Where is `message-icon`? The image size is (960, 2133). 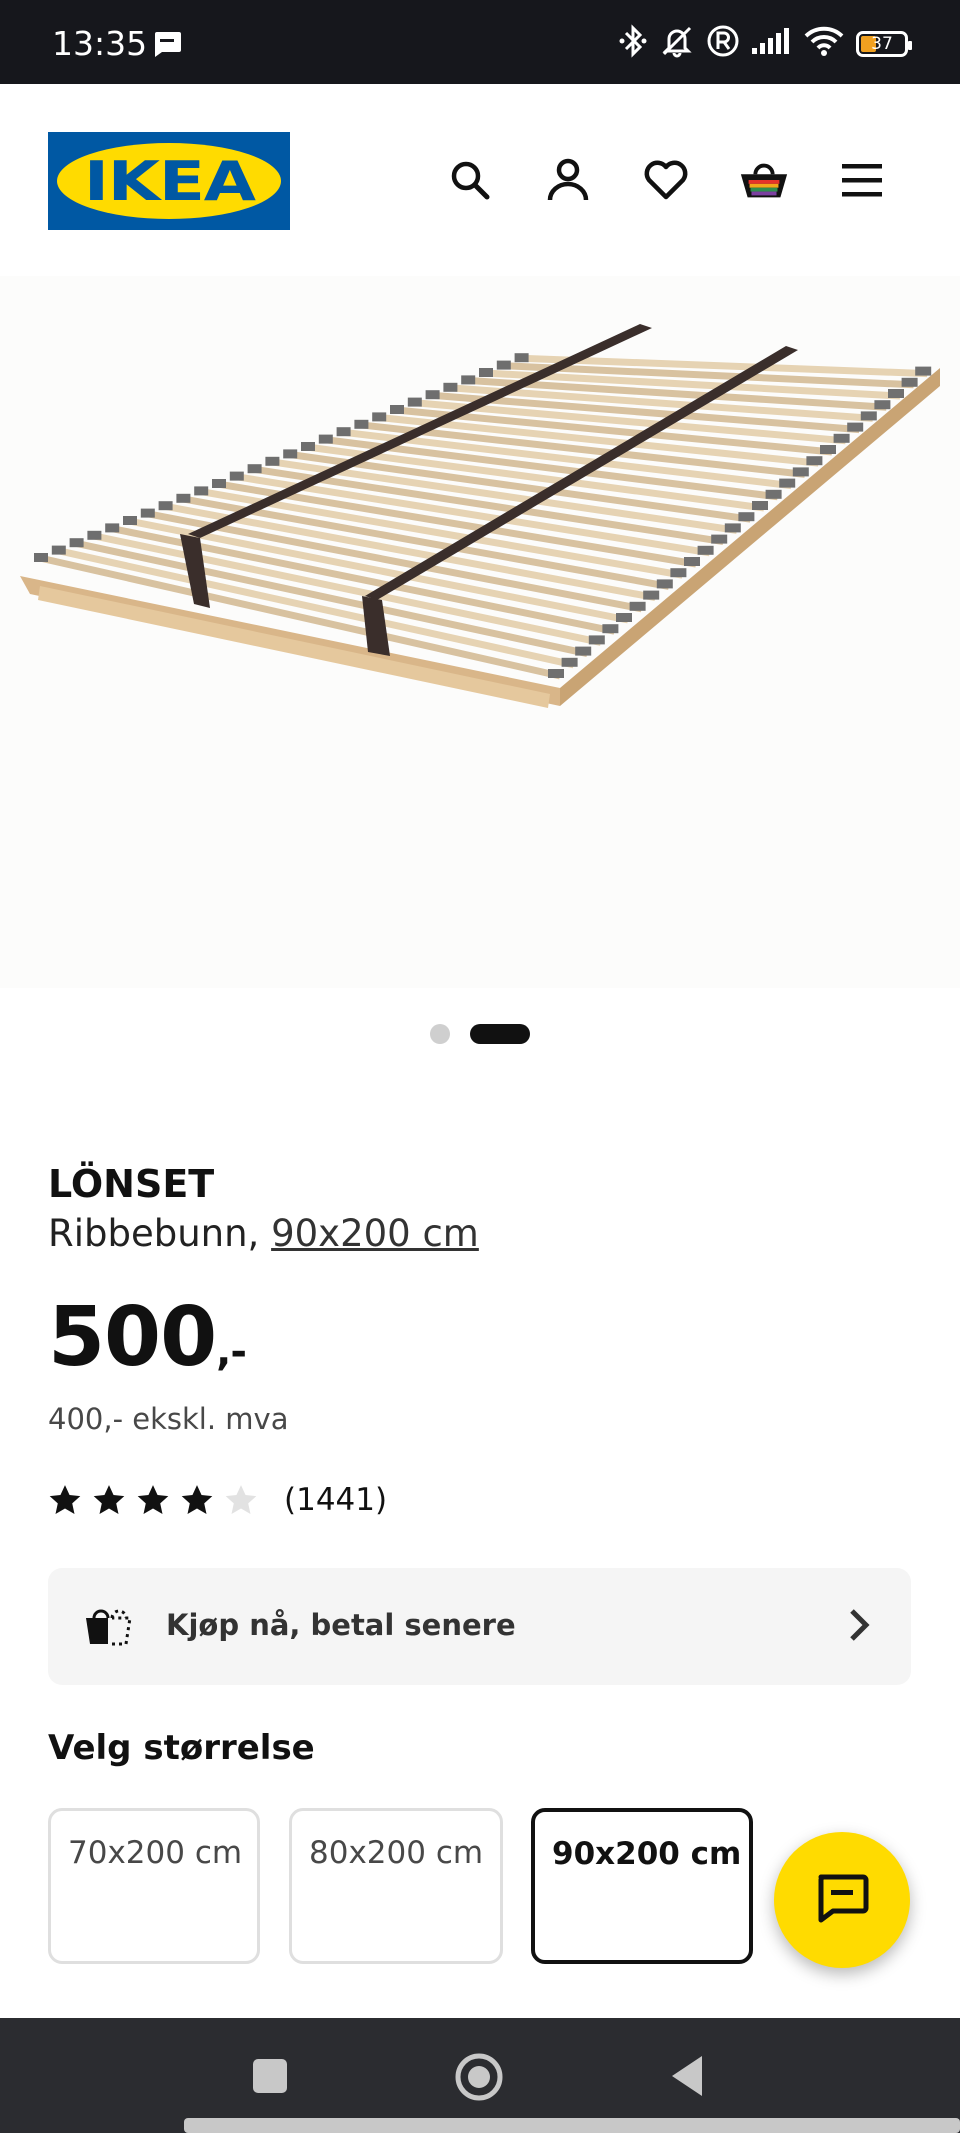
message-icon is located at coordinates (167, 46).